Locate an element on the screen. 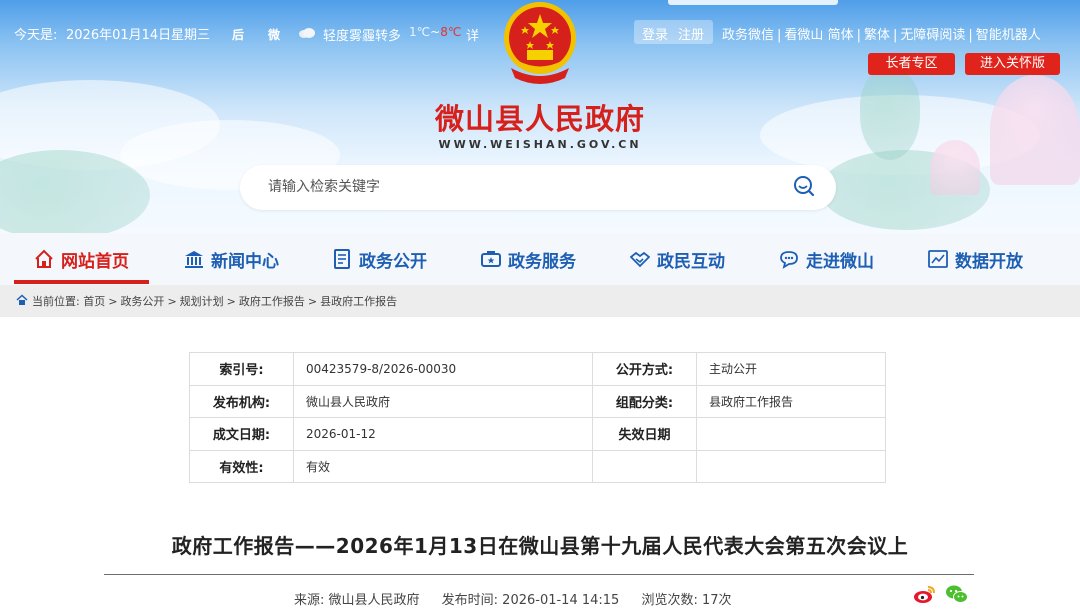 The image size is (1080, 615). main-nav: 网站首页 新闻中心 政务公开 政务服务 政民互动 走进微山 数据开放 is located at coordinates (540, 259).